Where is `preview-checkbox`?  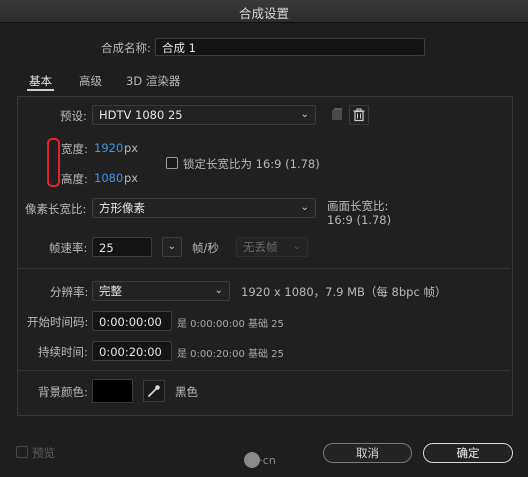 preview-checkbox is located at coordinates (22, 452).